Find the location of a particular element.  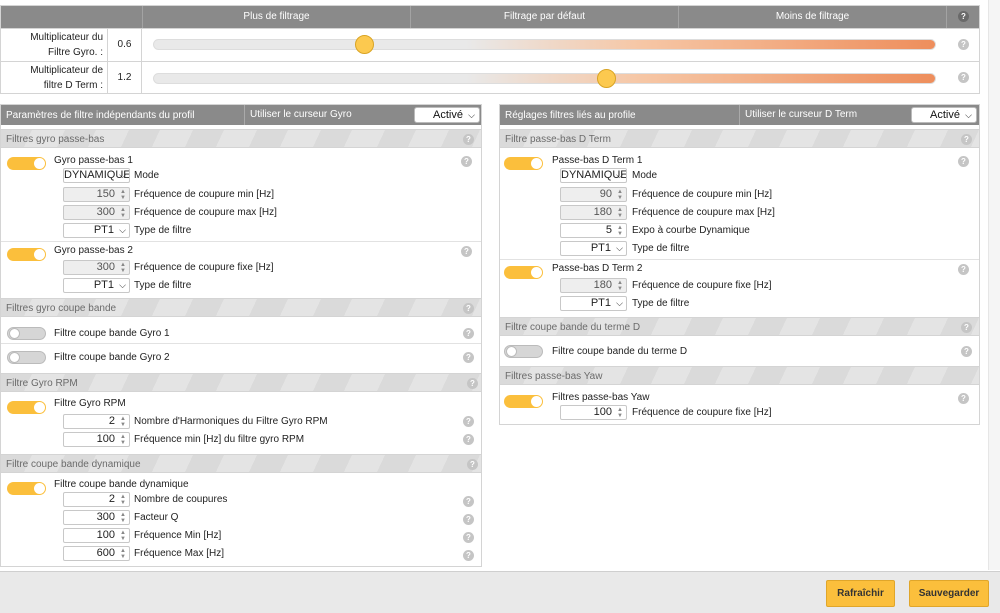

dterm-notch-toggle is located at coordinates (523, 351).